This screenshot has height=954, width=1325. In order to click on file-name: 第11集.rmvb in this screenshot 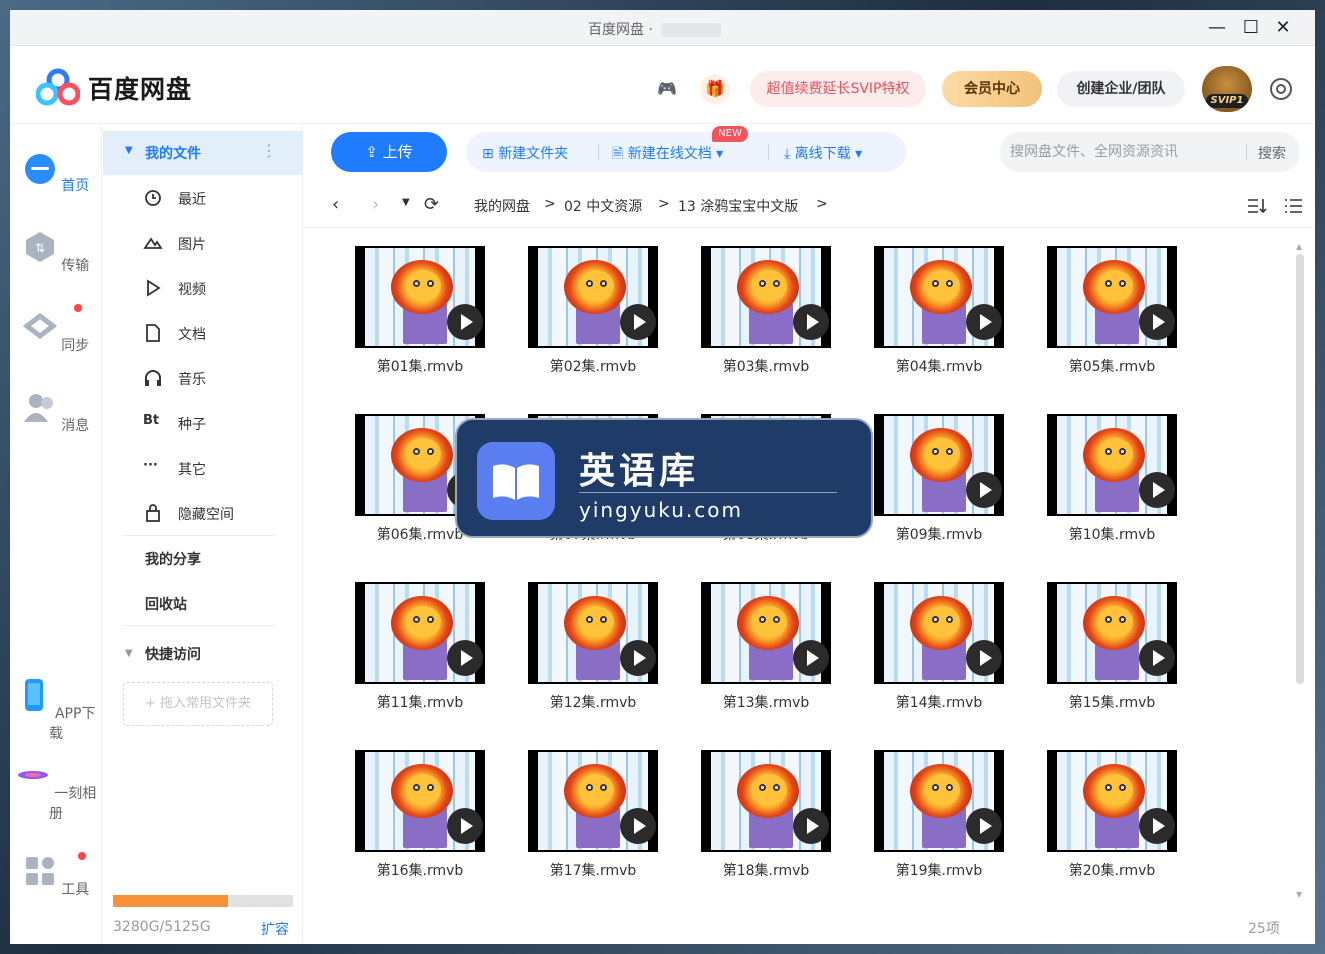, I will do `click(420, 702)`.